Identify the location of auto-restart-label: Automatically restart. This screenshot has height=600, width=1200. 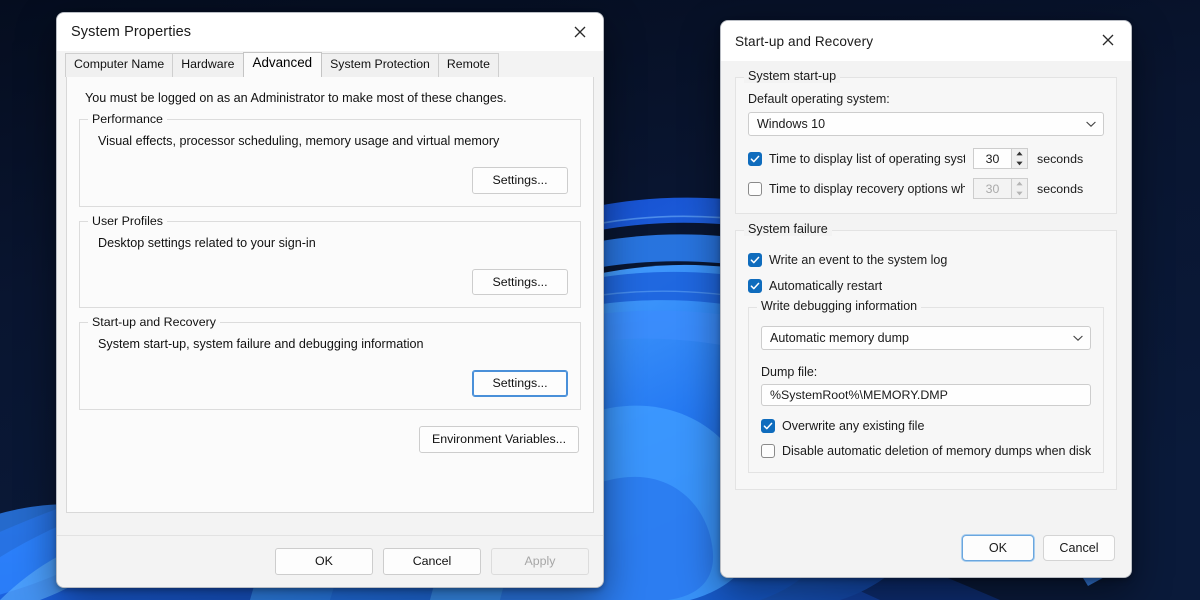
(826, 286).